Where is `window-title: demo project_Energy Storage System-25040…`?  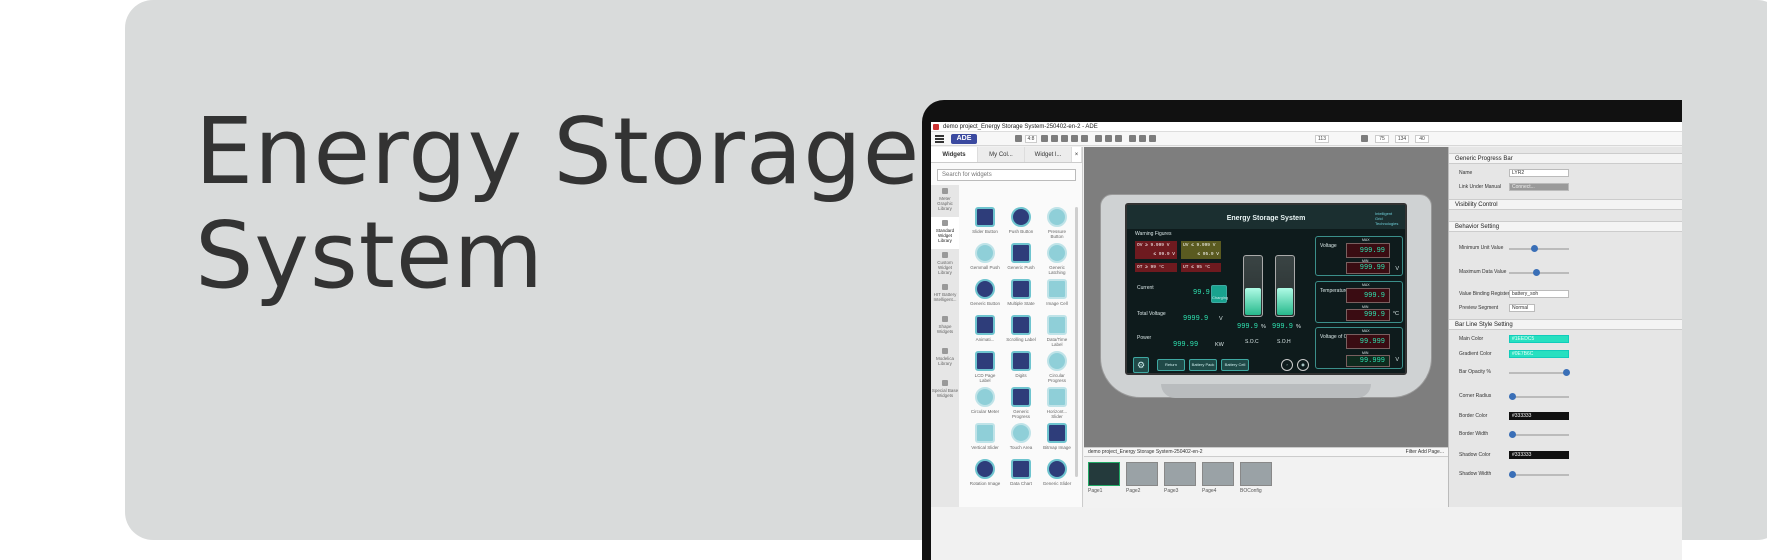
window-title: demo project_Energy Storage System-25040… is located at coordinates (1020, 127).